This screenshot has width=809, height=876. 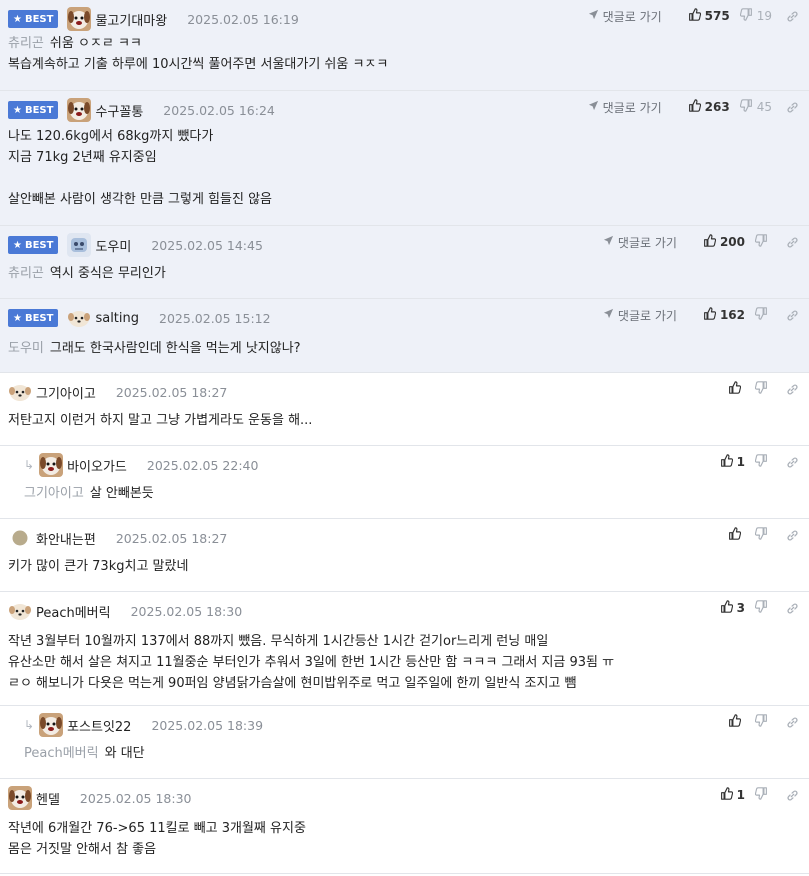 What do you see at coordinates (610, 315) in the screenshot?
I see `send-icon` at bounding box center [610, 315].